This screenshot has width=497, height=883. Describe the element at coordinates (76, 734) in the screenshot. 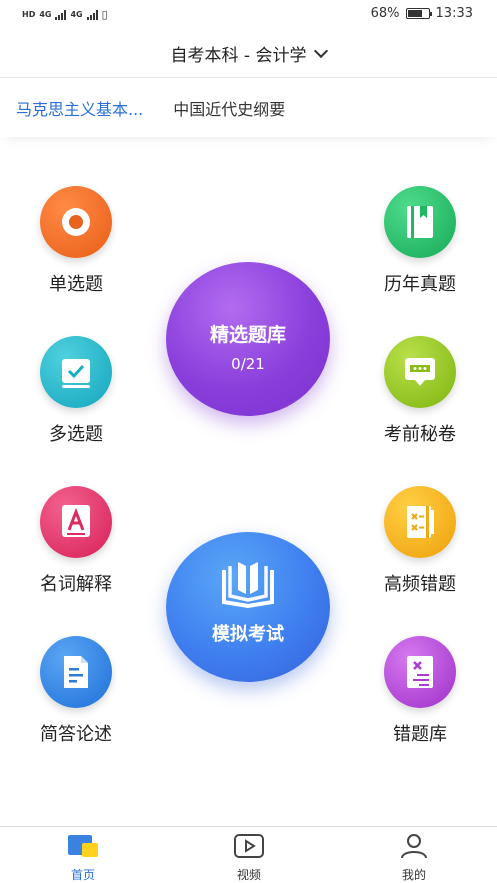

I see `short-answer-label: 简答论述` at that location.